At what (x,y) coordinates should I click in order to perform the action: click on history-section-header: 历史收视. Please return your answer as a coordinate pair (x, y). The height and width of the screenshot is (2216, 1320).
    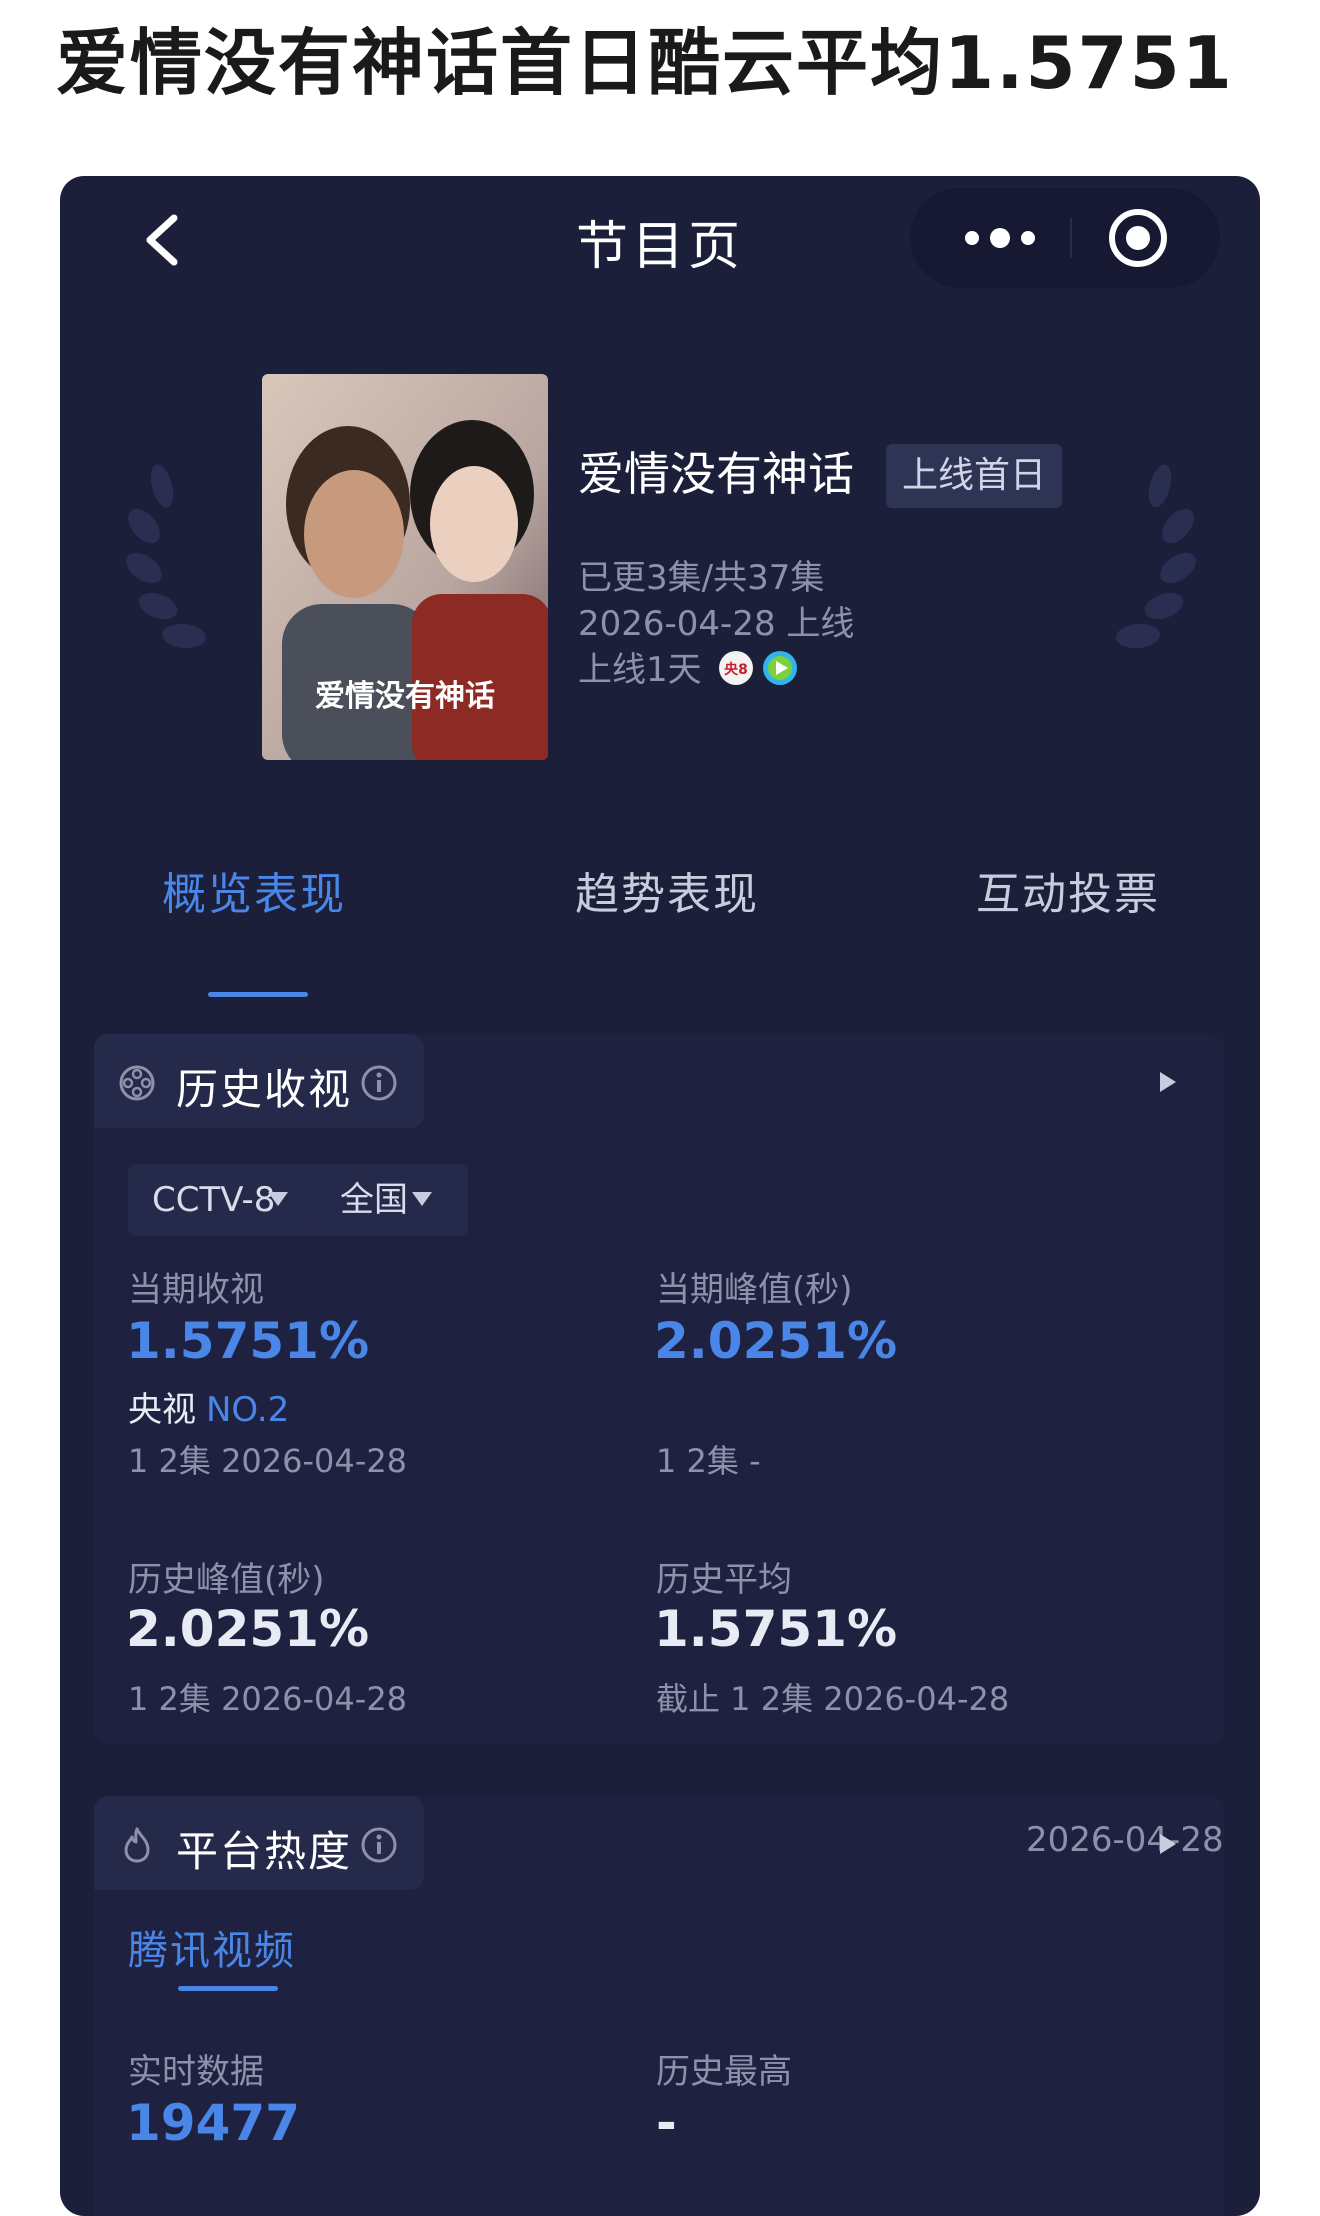
    Looking at the image, I should click on (259, 1081).